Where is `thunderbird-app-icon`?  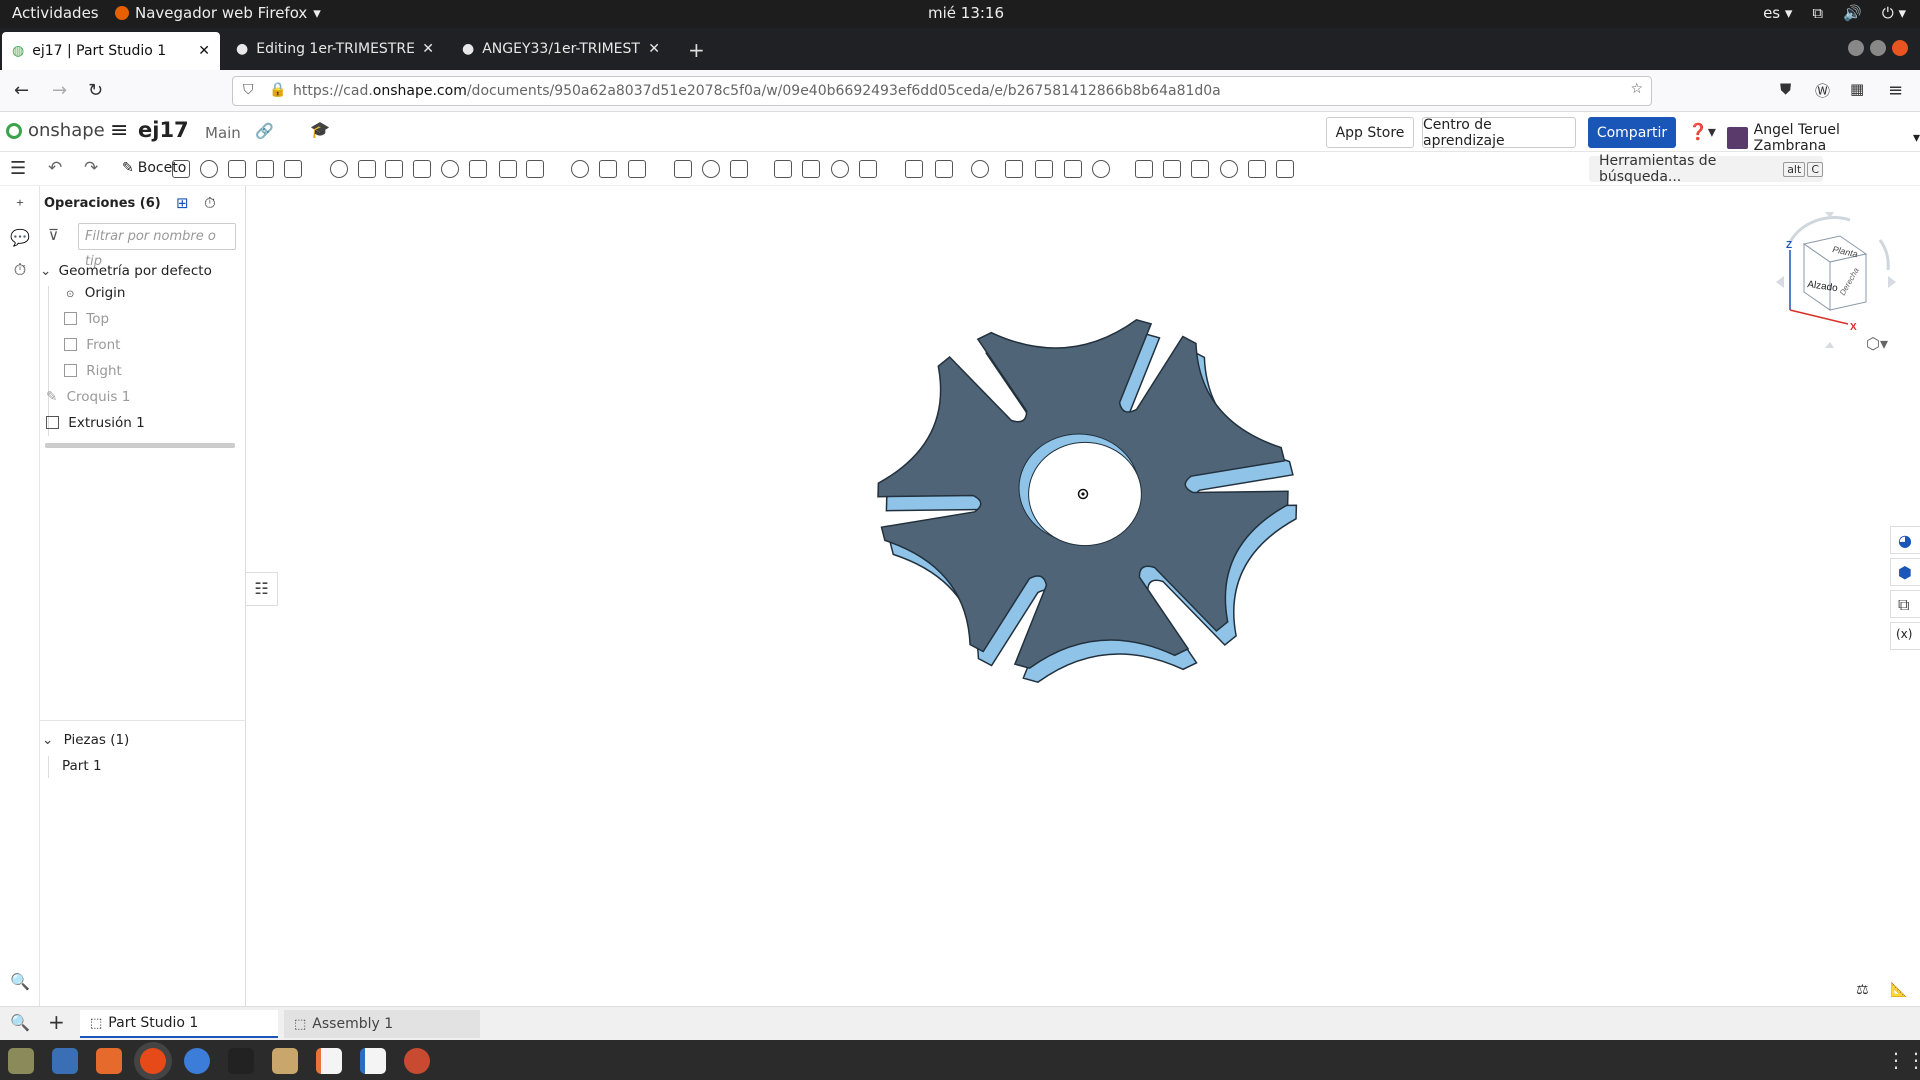 thunderbird-app-icon is located at coordinates (65, 1061).